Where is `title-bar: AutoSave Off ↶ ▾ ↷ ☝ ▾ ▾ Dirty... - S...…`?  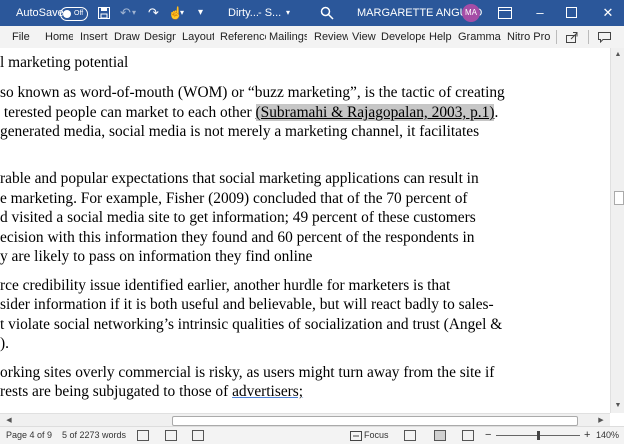 title-bar: AutoSave Off ↶ ▾ ↷ ☝ ▾ ▾ Dirty... - S...… is located at coordinates (312, 13).